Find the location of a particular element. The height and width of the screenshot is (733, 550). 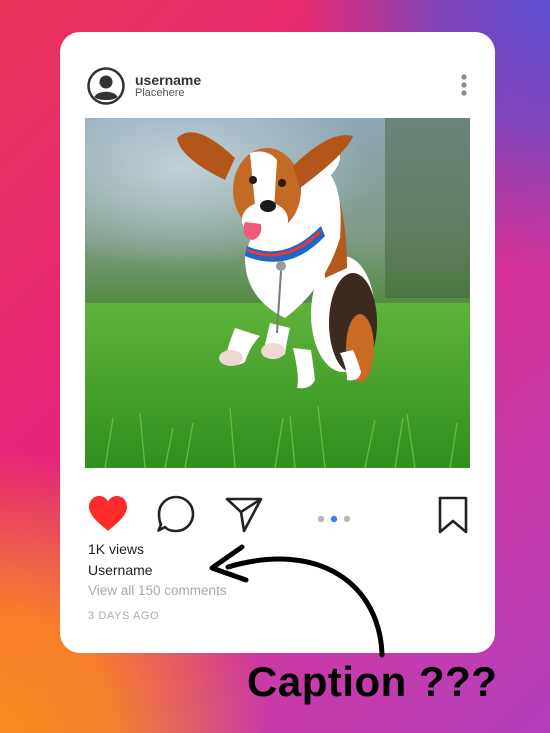

carousel-indicator is located at coordinates (336, 517).